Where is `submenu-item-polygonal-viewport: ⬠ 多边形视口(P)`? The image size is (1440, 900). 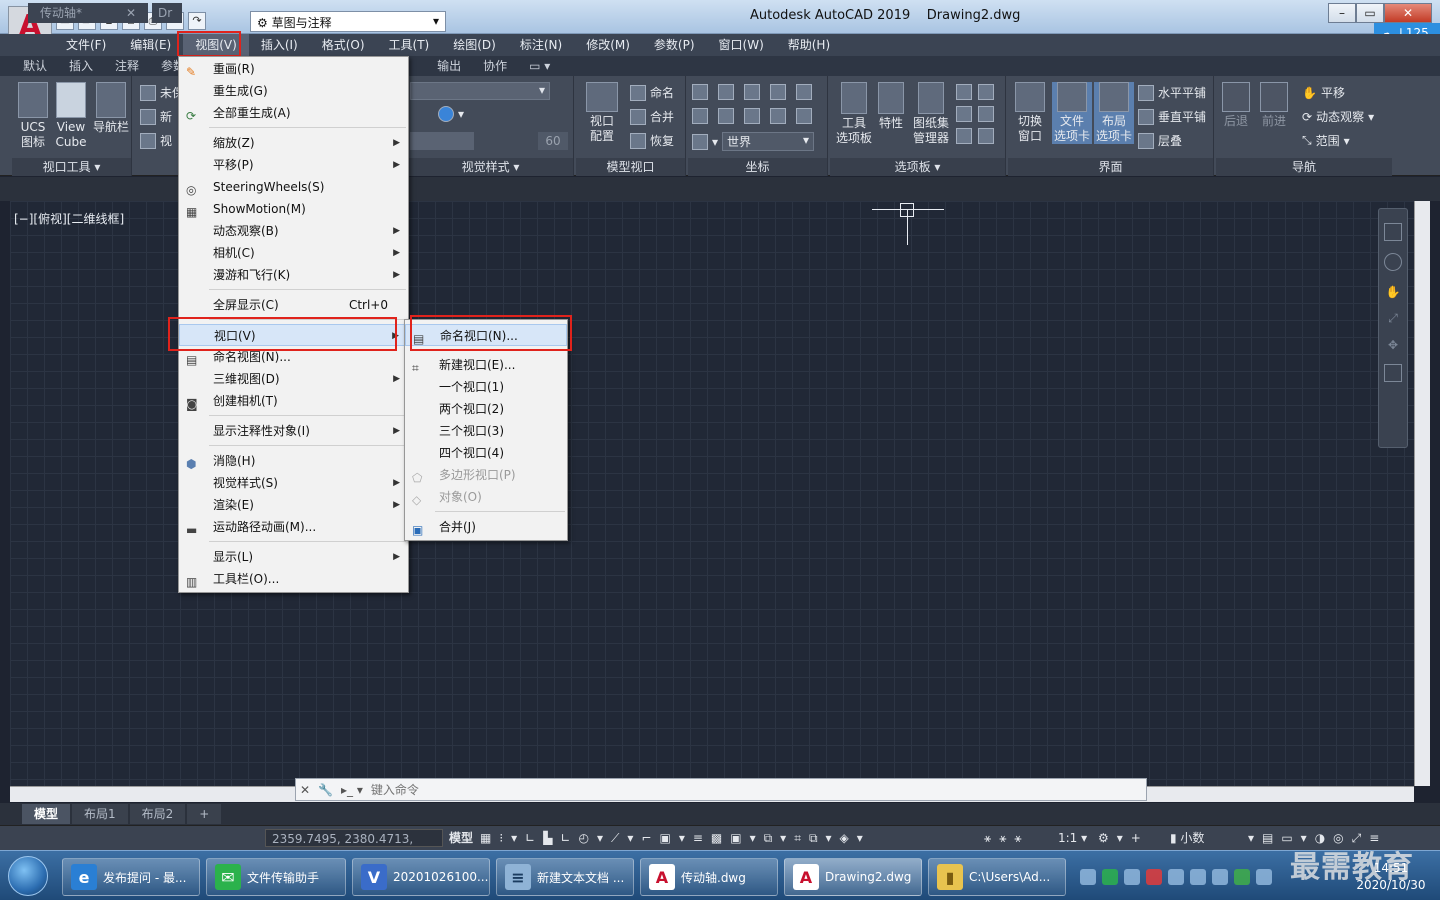
submenu-item-polygonal-viewport: ⬠ 多边形视口(P) is located at coordinates (486, 475).